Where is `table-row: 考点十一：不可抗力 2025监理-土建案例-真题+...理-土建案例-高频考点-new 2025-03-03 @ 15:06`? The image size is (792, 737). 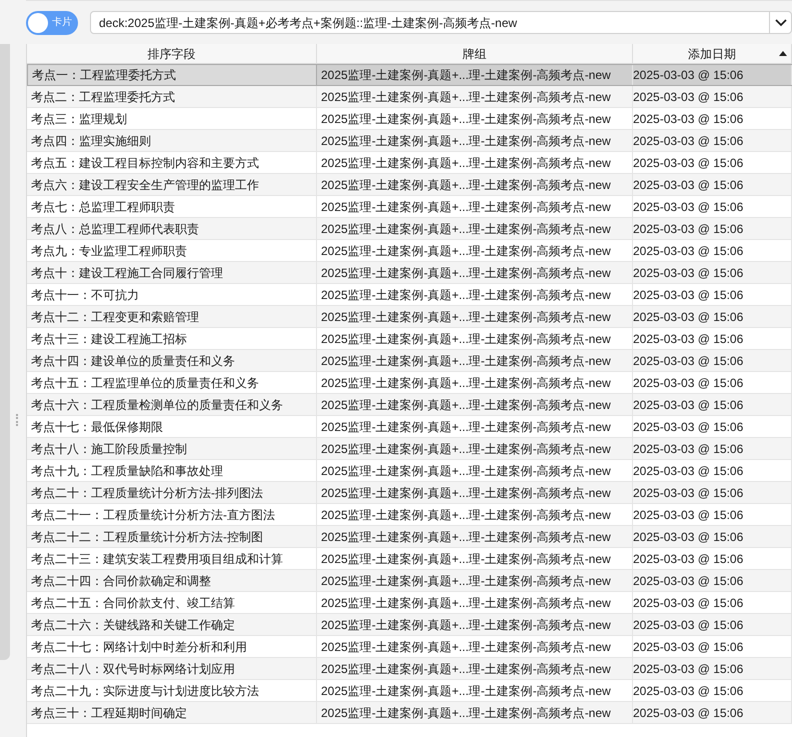 table-row: 考点十一：不可抗力 2025监理-土建案例-真题+...理-土建案例-高频考点-new 2025-03-03 @ 15:06 is located at coordinates (409, 295).